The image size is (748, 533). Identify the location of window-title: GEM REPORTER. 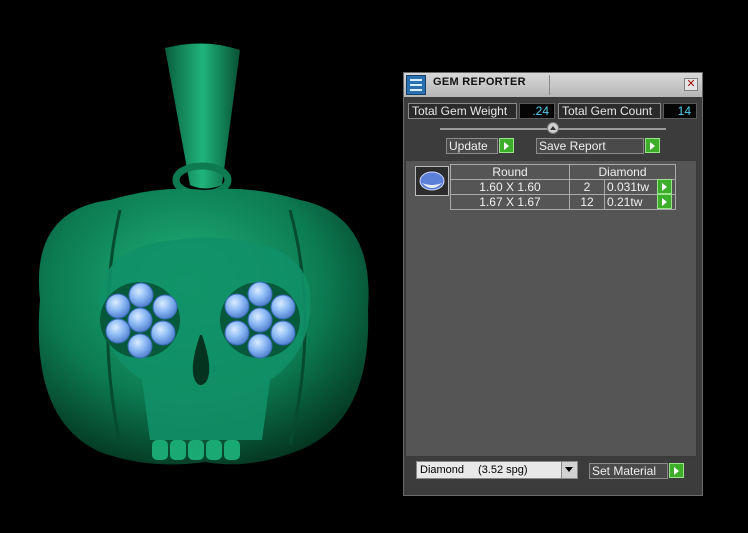
(479, 82).